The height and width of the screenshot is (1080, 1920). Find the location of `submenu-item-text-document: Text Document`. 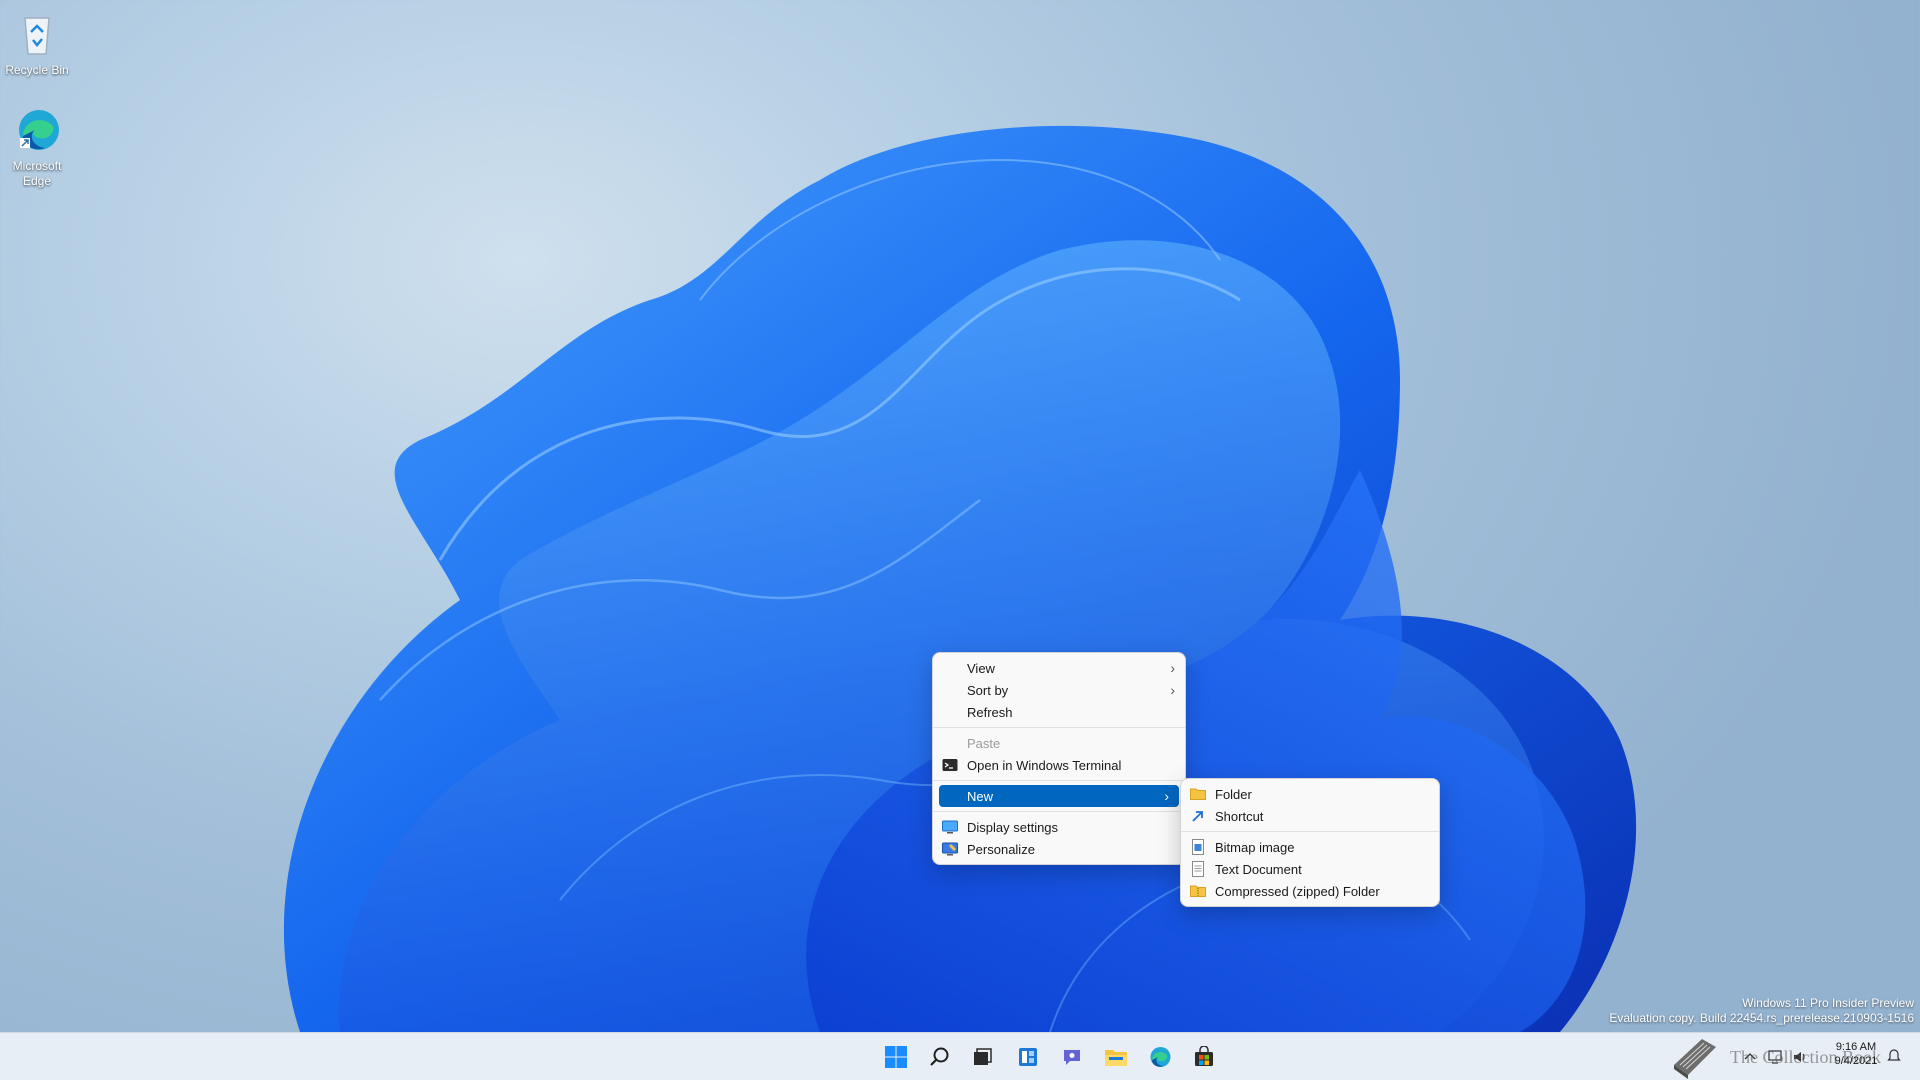

submenu-item-text-document: Text Document is located at coordinates (1310, 869).